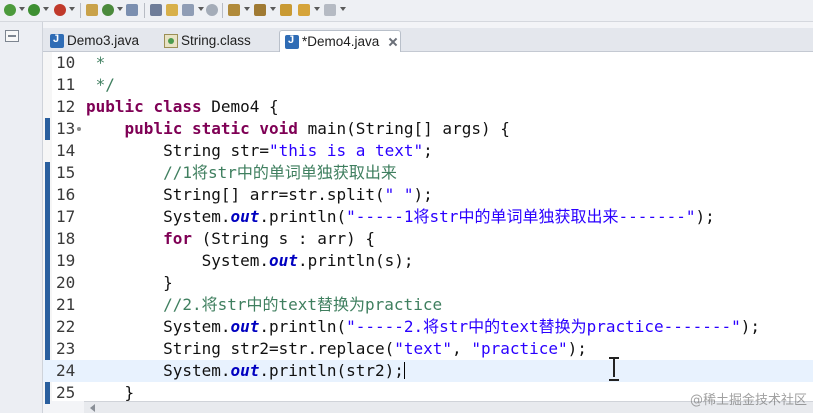 The height and width of the screenshot is (413, 813). I want to click on code-text: for (String s : arr) {, so click(269, 238).